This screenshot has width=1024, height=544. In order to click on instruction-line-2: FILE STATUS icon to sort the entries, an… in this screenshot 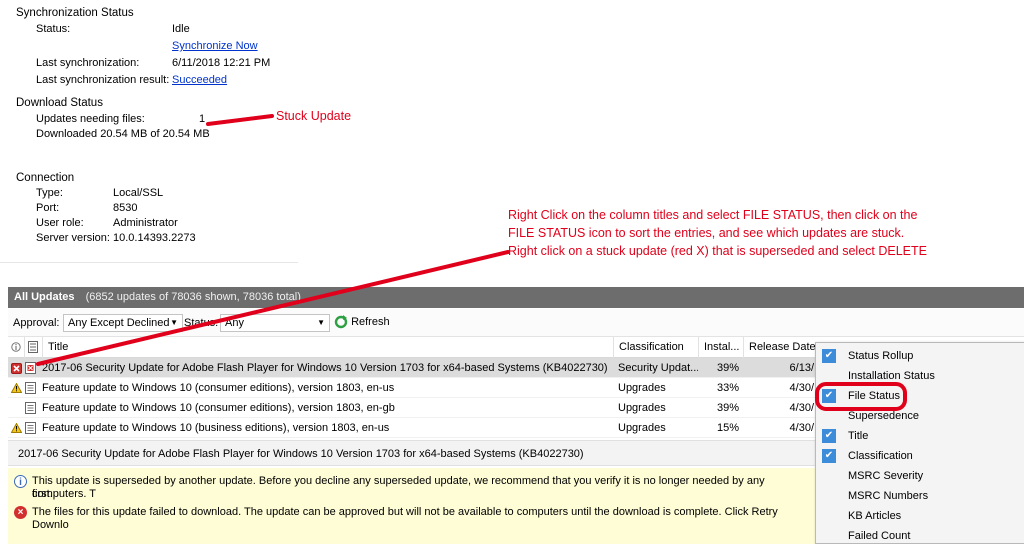, I will do `click(706, 233)`.